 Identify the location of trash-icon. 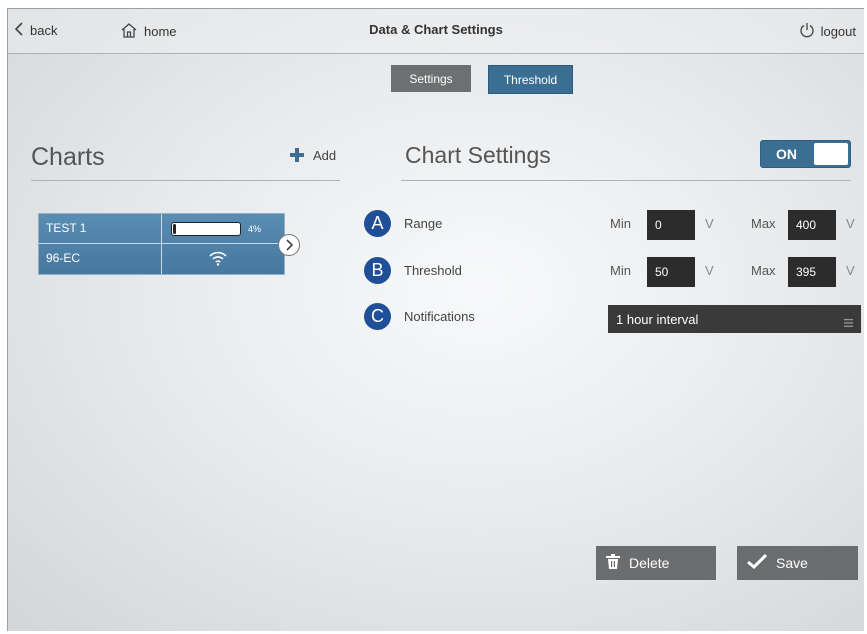
(613, 563).